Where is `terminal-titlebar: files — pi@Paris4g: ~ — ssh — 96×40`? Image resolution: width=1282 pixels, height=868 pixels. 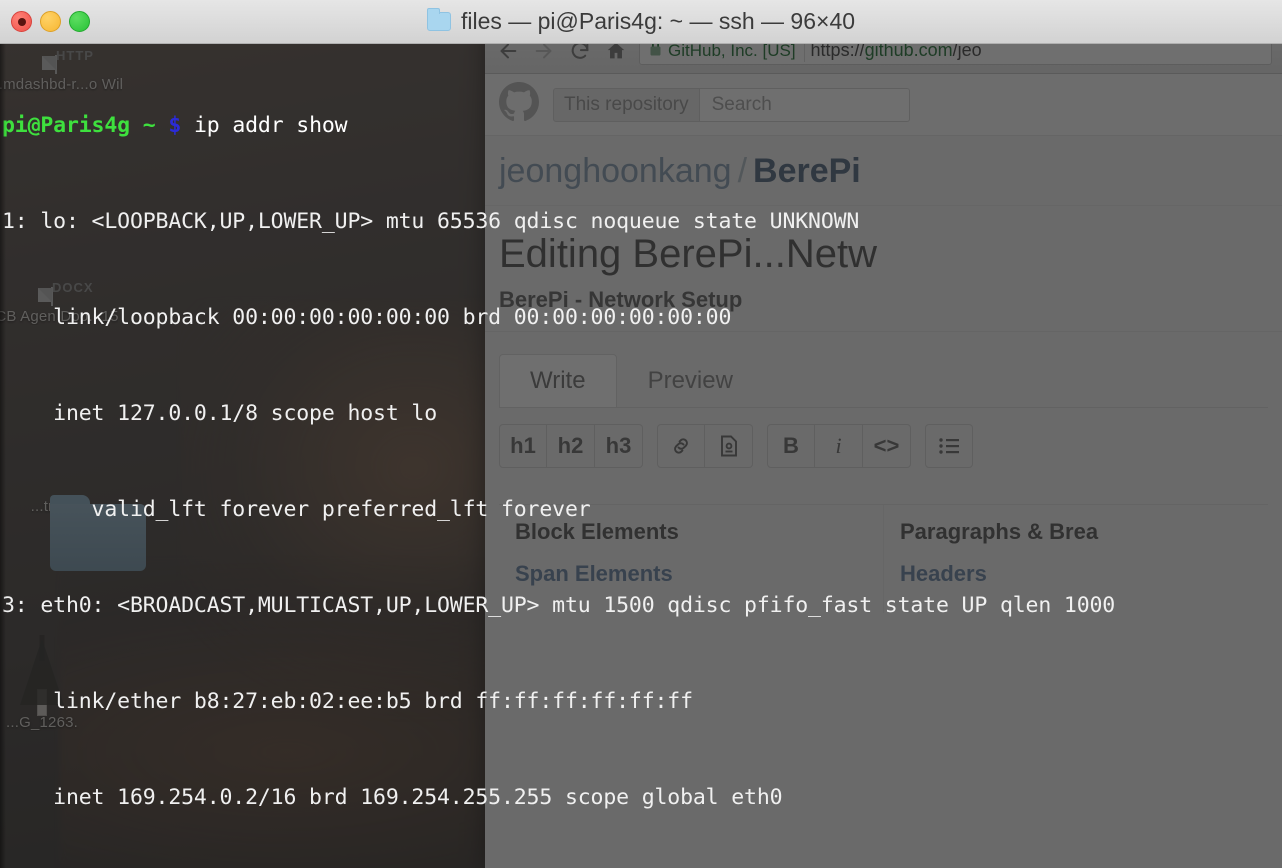
terminal-titlebar: files — pi@Paris4g: ~ — ssh — 96×40 is located at coordinates (641, 22).